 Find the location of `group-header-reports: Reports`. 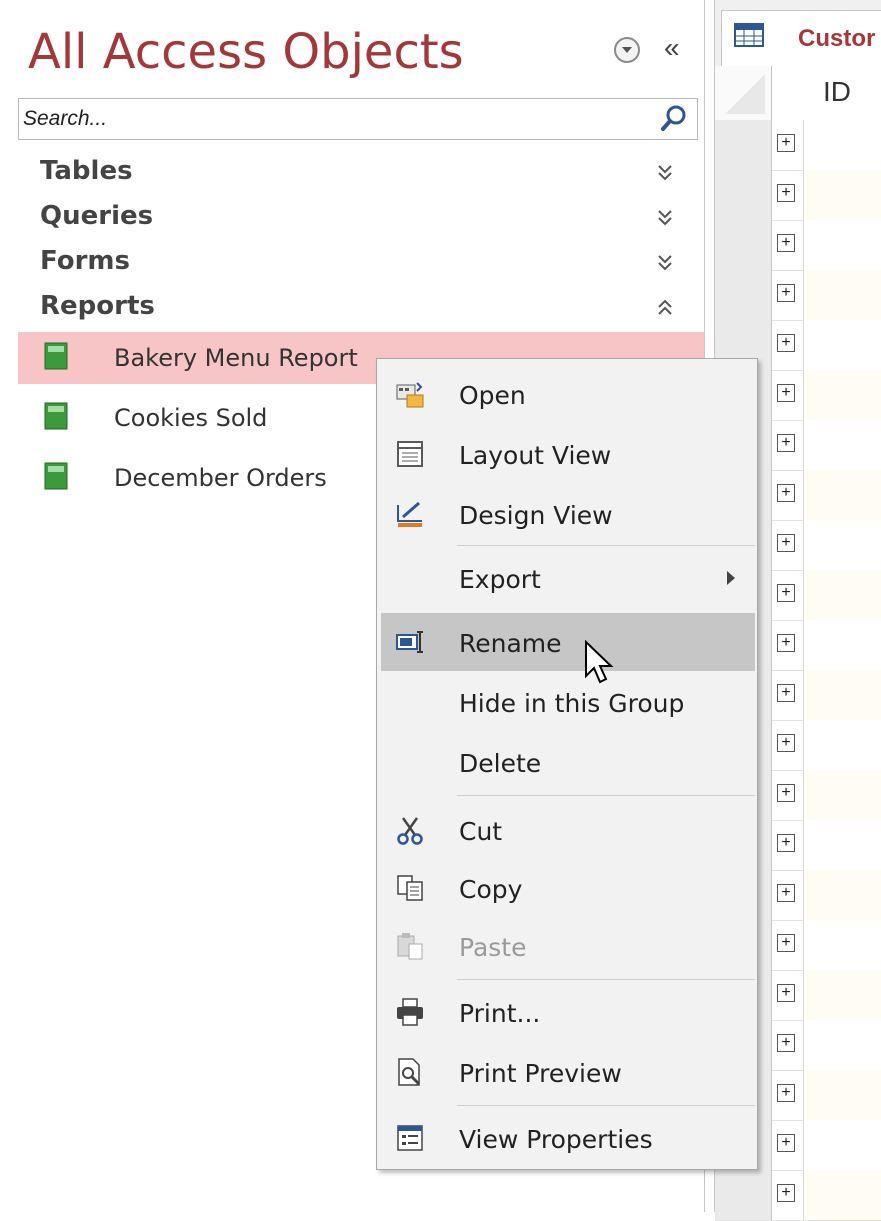

group-header-reports: Reports is located at coordinates (365, 311).